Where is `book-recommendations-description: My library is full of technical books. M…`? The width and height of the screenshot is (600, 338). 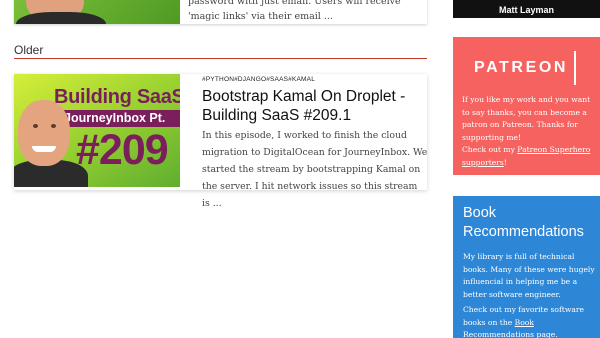 book-recommendations-description: My library is full of technical books. M… is located at coordinates (529, 275).